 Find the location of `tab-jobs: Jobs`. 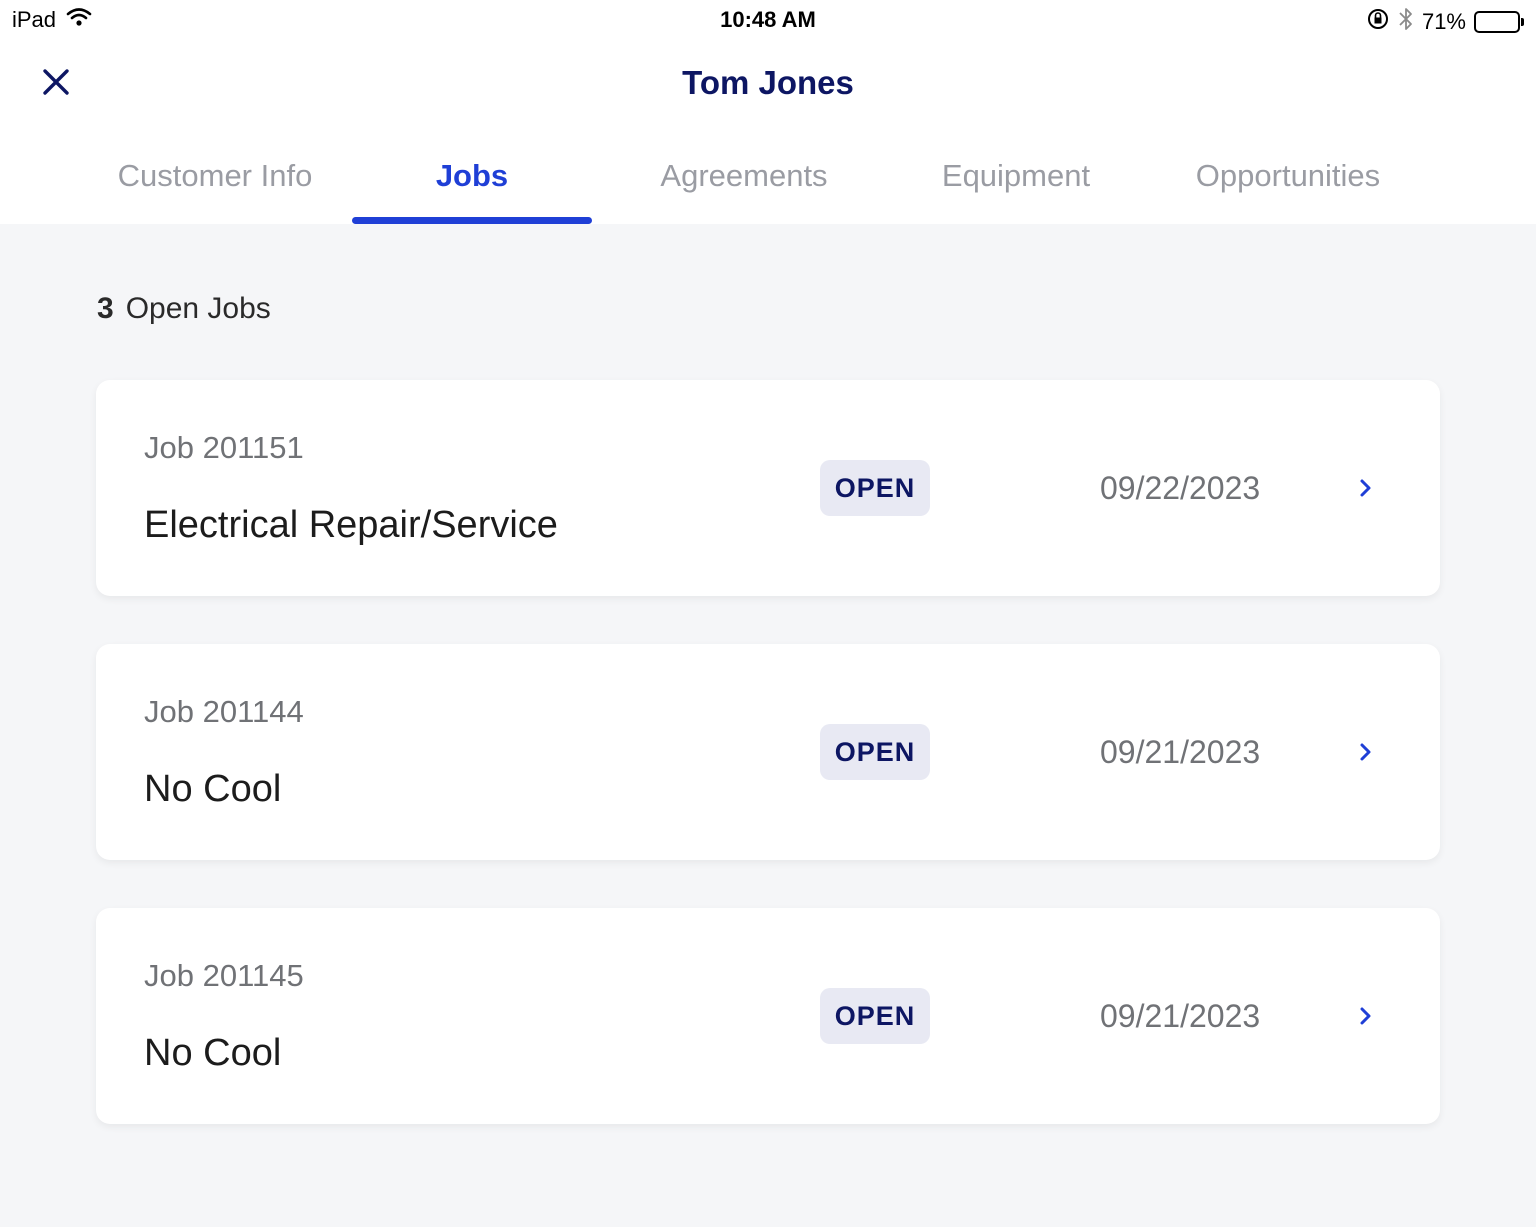

tab-jobs: Jobs is located at coordinates (472, 186).